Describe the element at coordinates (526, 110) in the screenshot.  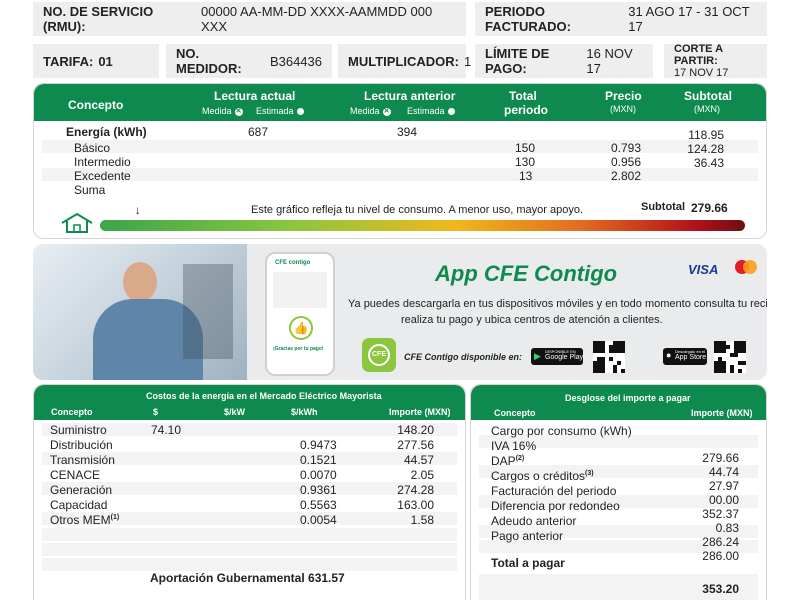
I see `col-periodo: periodo` at that location.